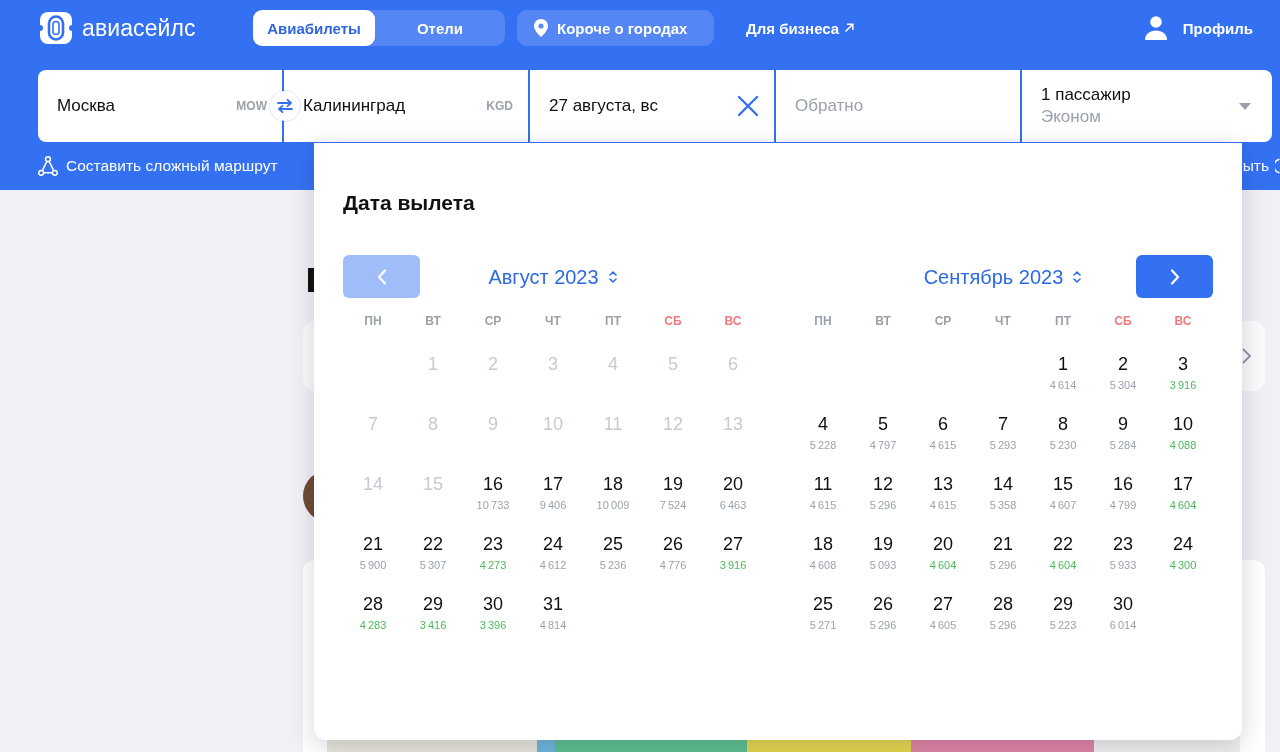 The width and height of the screenshot is (1280, 752). What do you see at coordinates (1086, 95) in the screenshot?
I see `passenger-count: 1 пассажир` at bounding box center [1086, 95].